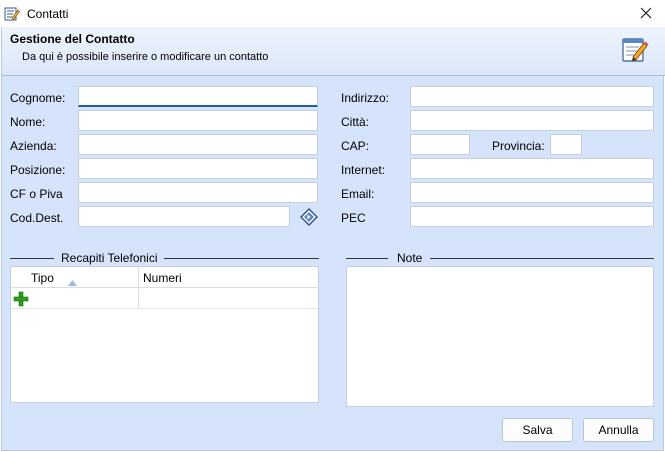 The width and height of the screenshot is (665, 452). Describe the element at coordinates (618, 430) in the screenshot. I see `cancel-button: Annulla` at that location.